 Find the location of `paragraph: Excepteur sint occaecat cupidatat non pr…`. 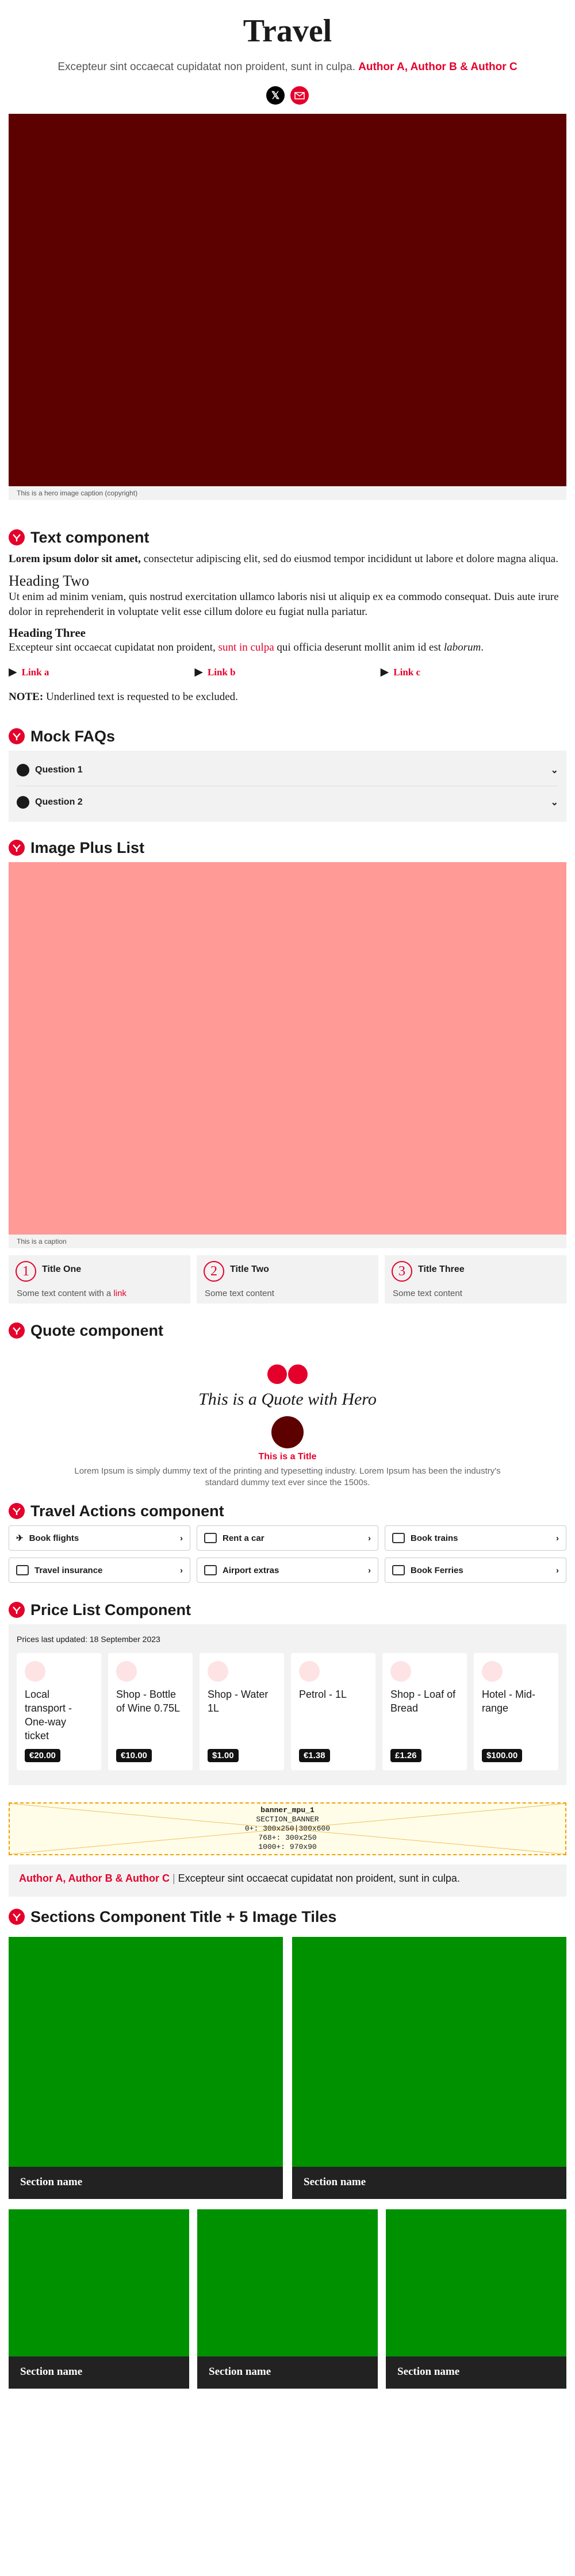

paragraph: Excepteur sint occaecat cupidatat non pr… is located at coordinates (246, 647).